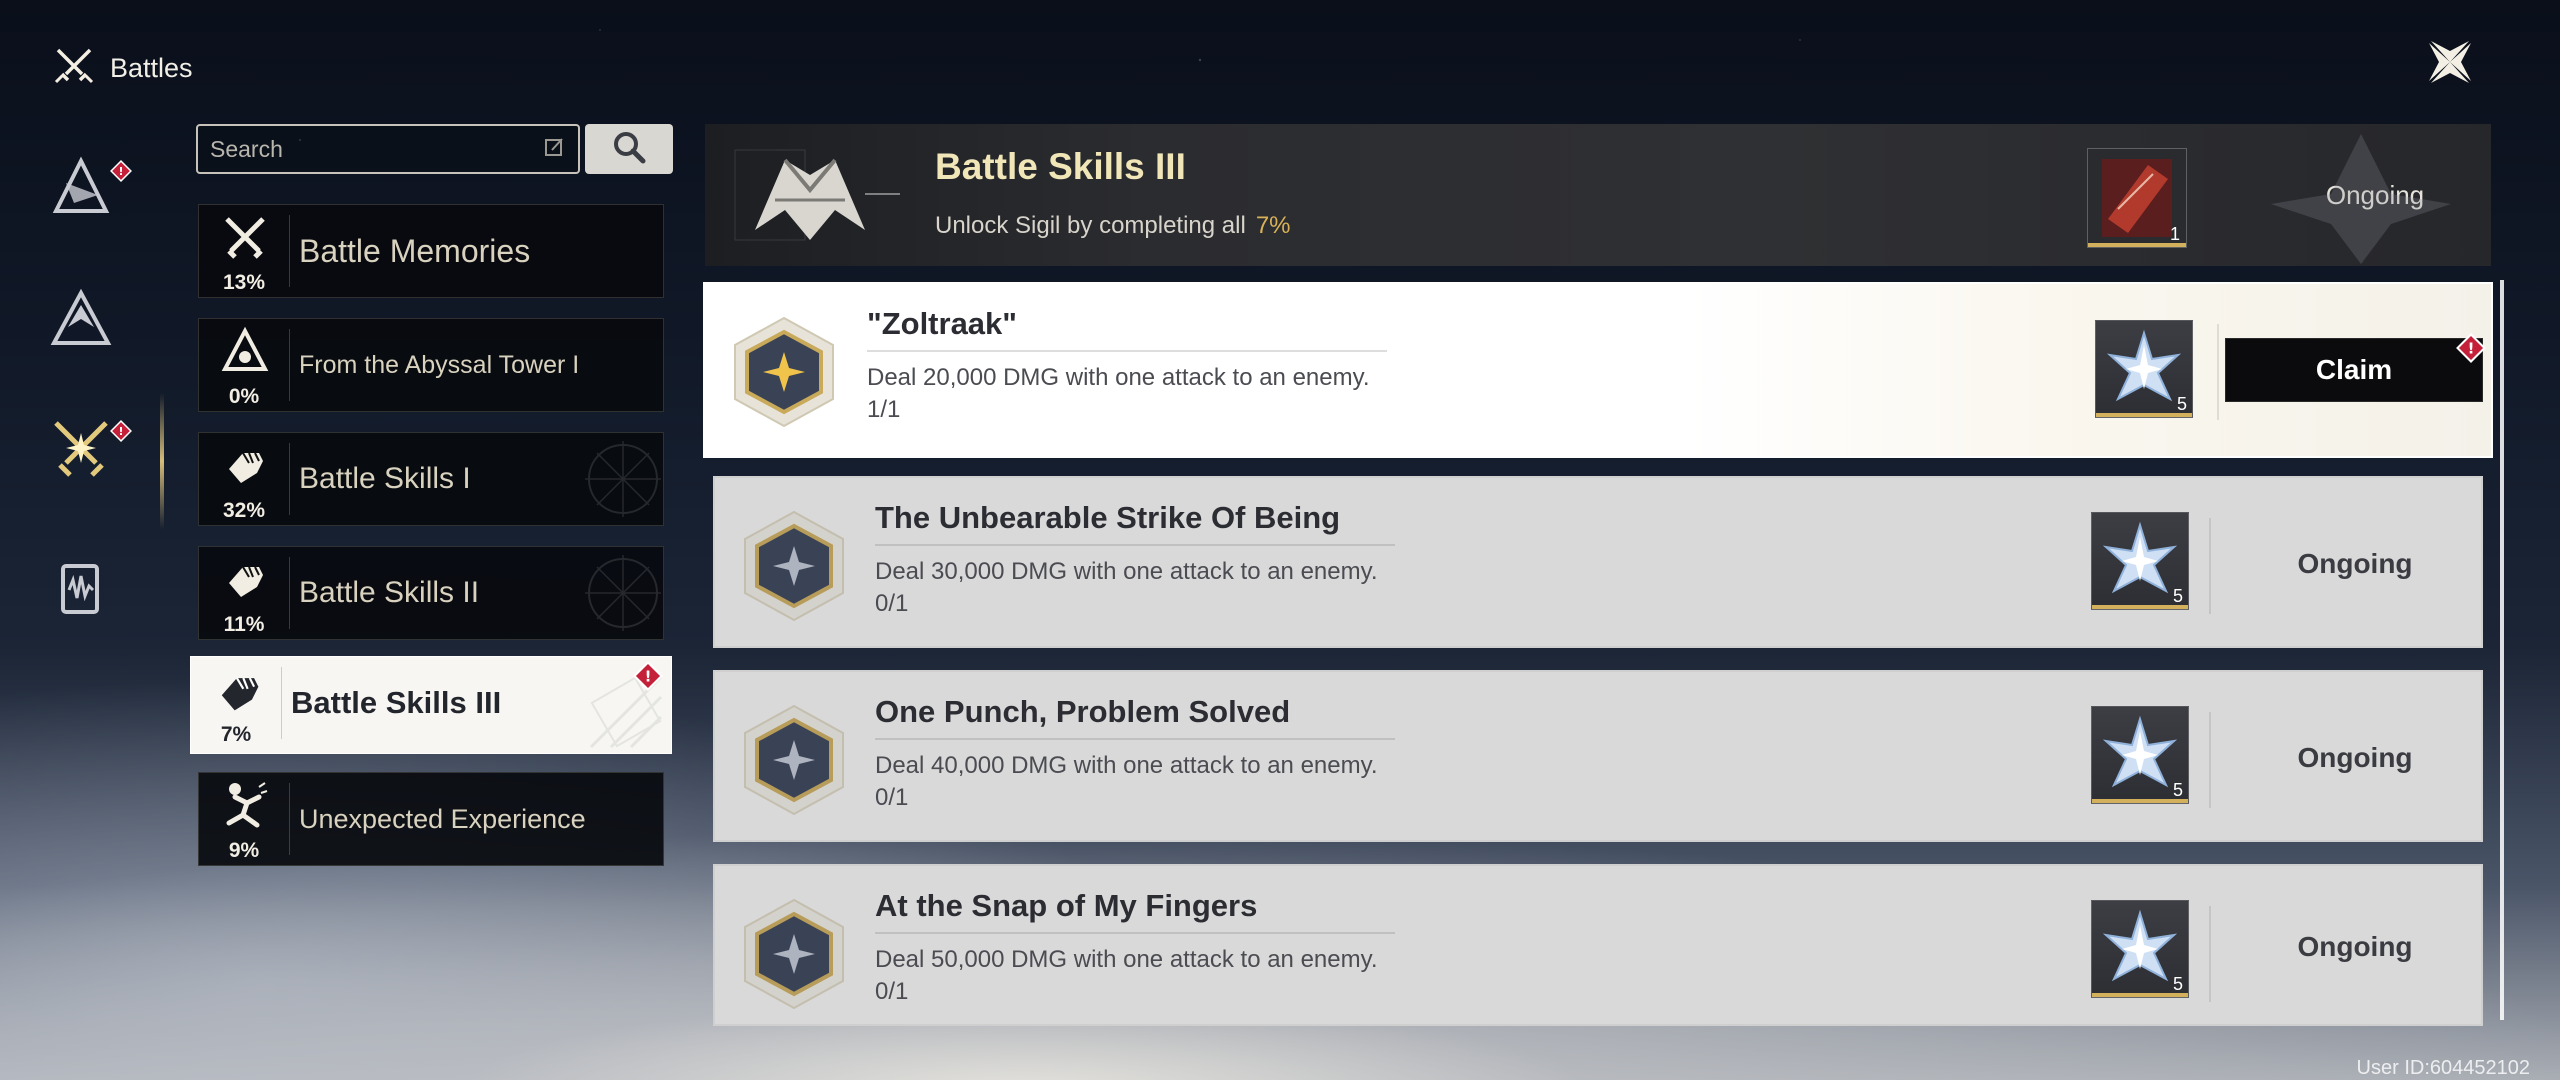  Describe the element at coordinates (1127, 329) in the screenshot. I see `task-title: "Zoltraak"` at that location.